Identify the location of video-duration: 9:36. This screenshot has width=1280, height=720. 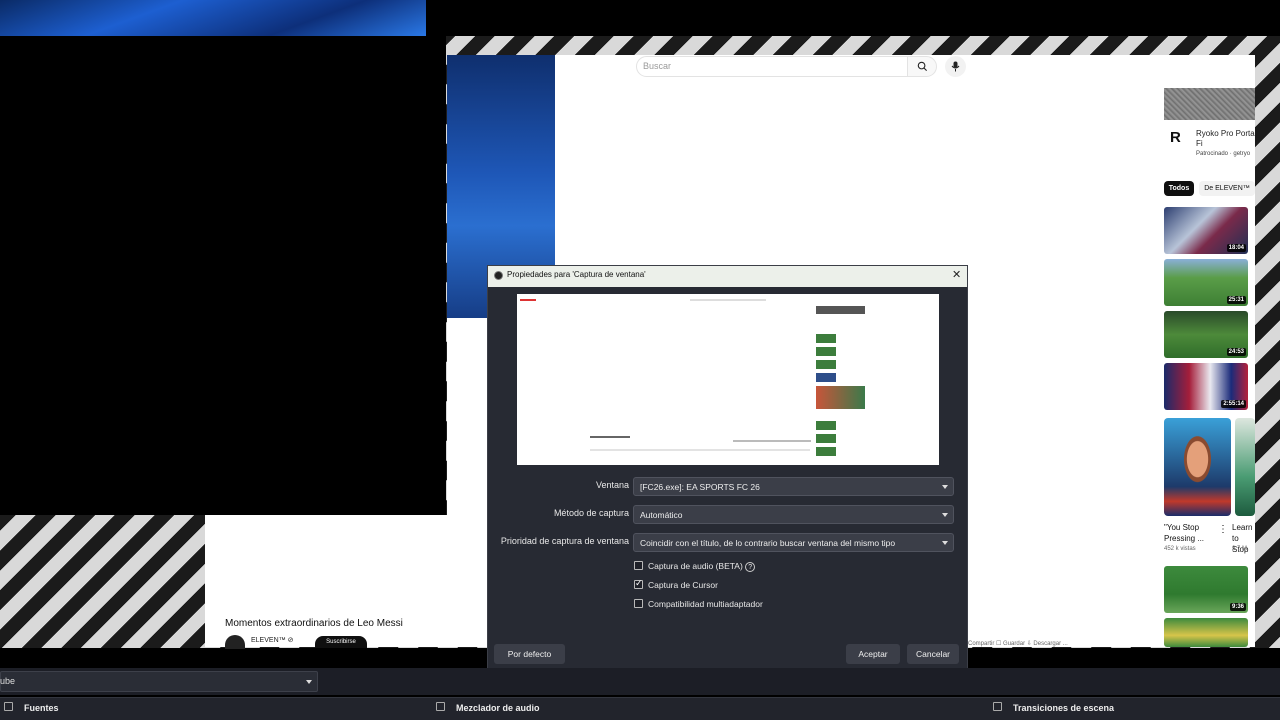
(1237, 607).